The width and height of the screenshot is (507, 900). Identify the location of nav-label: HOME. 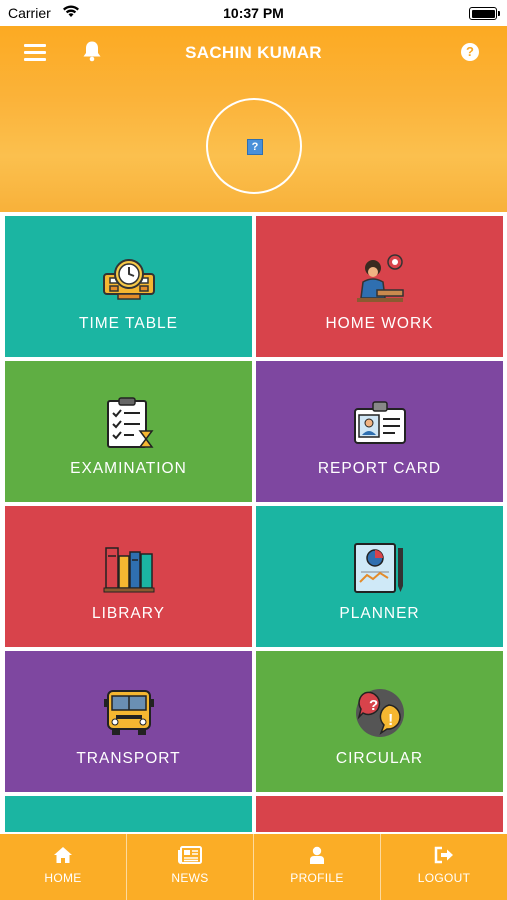
(63, 878).